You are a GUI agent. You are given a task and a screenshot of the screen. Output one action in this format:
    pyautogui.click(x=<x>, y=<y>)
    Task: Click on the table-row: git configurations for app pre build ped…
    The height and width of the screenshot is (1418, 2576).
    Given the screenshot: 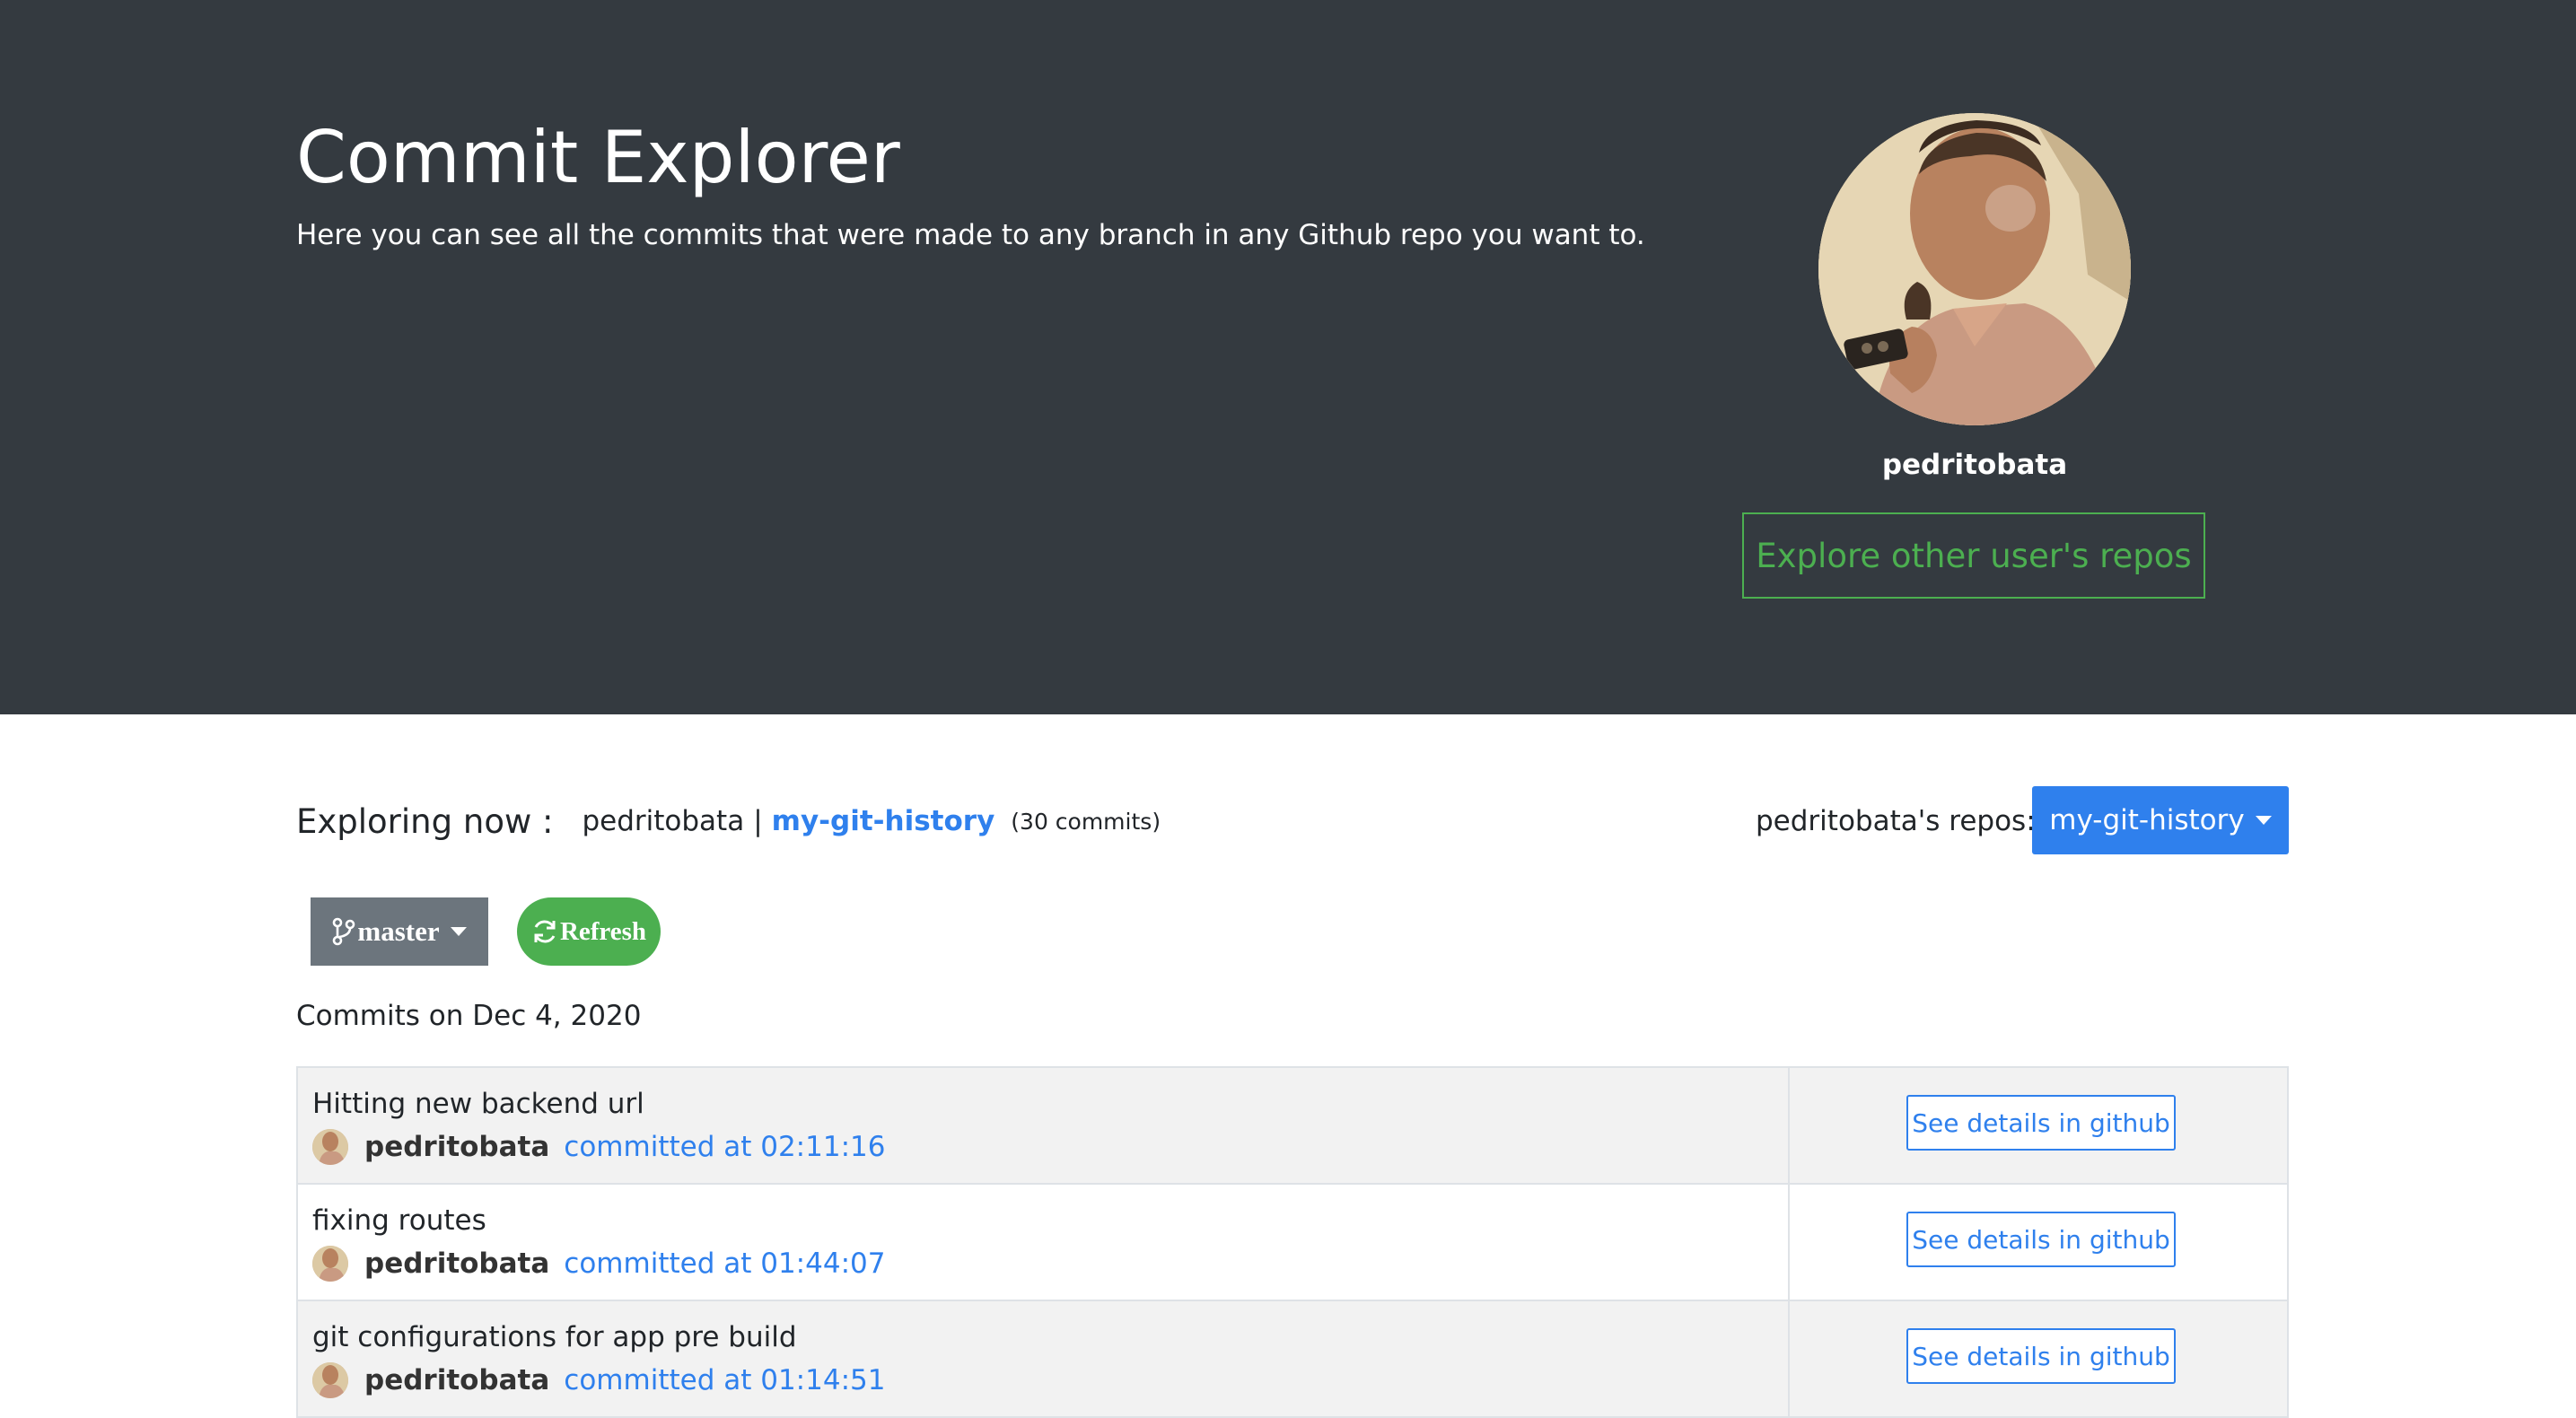 What is the action you would take?
    pyautogui.click(x=1292, y=1359)
    